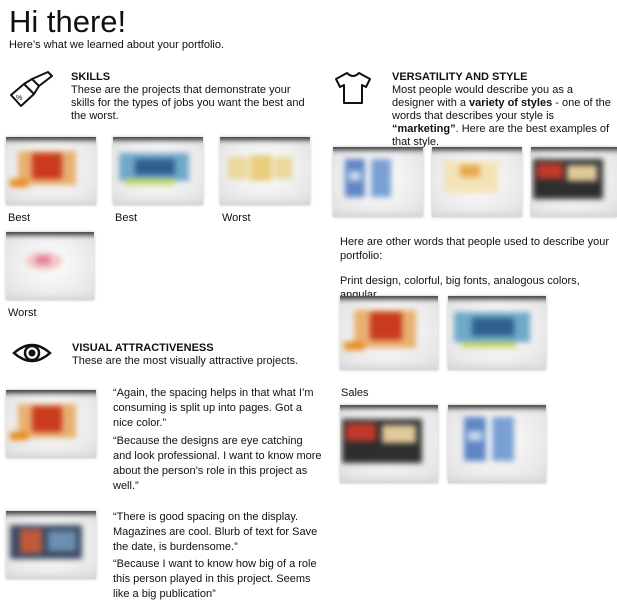 This screenshot has height=604, width=617. I want to click on paintbrush-icon: %, so click(31, 89).